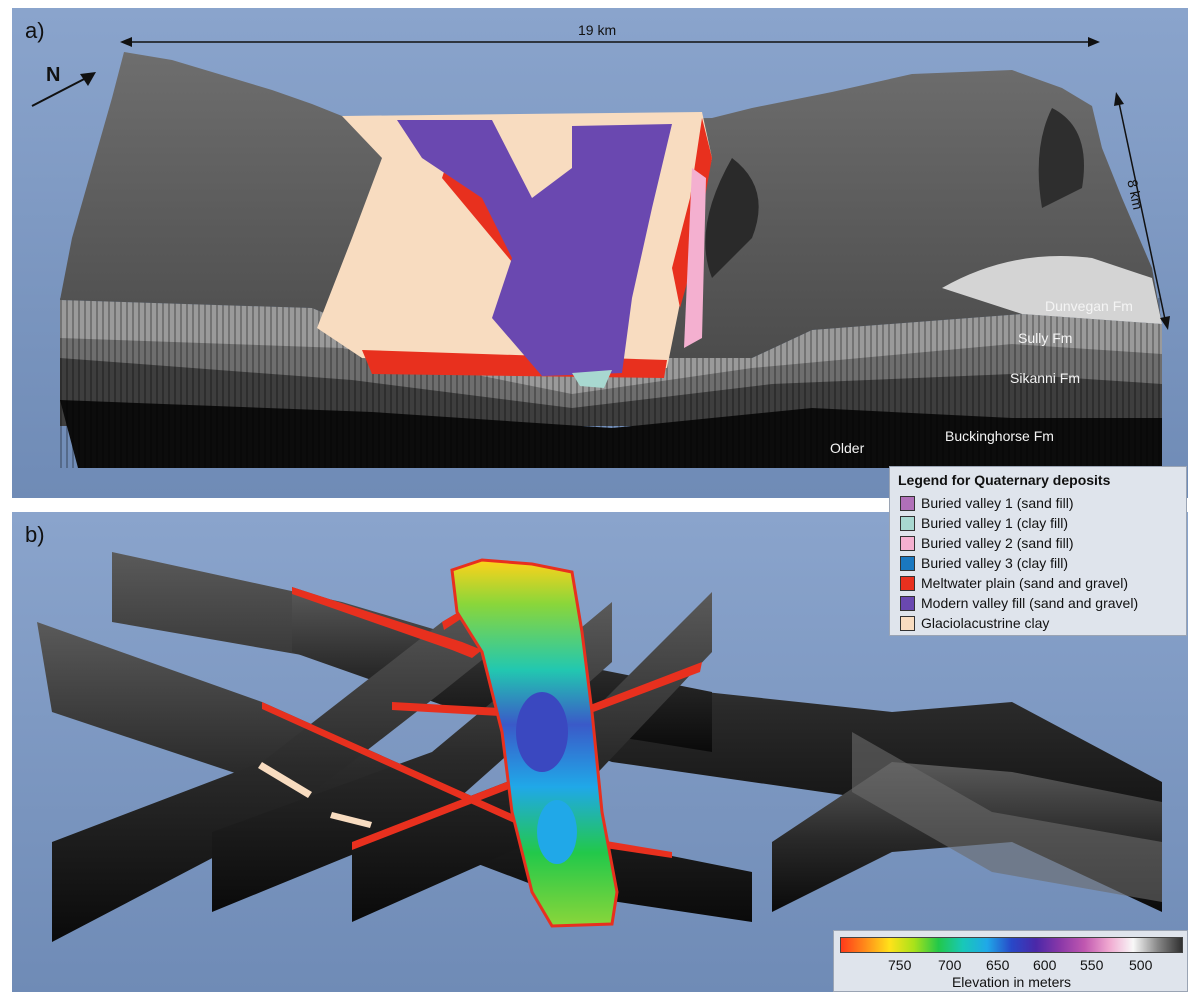  Describe the element at coordinates (597, 30) in the screenshot. I see `width-scale-label: 19 km` at that location.